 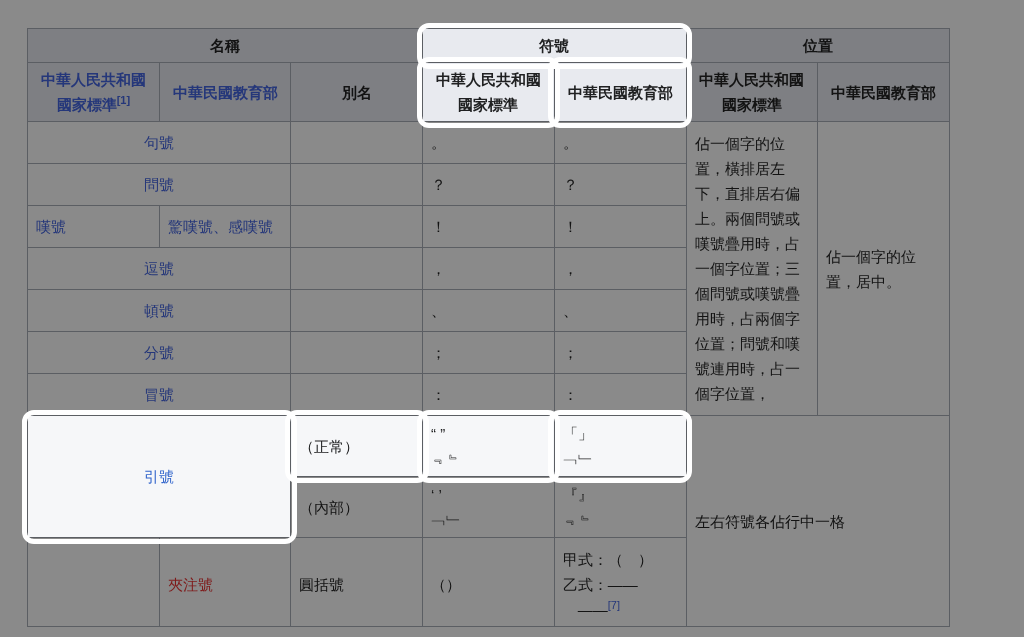 I want to click on cell-text: 左右符號各佔行中一格, so click(x=770, y=521).